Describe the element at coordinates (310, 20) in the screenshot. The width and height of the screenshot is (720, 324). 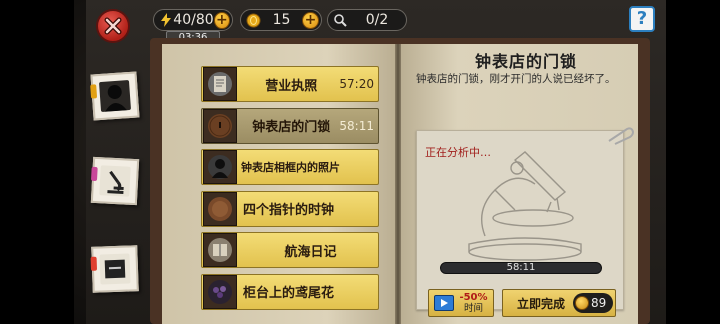
I see `add-coins-button: +` at that location.